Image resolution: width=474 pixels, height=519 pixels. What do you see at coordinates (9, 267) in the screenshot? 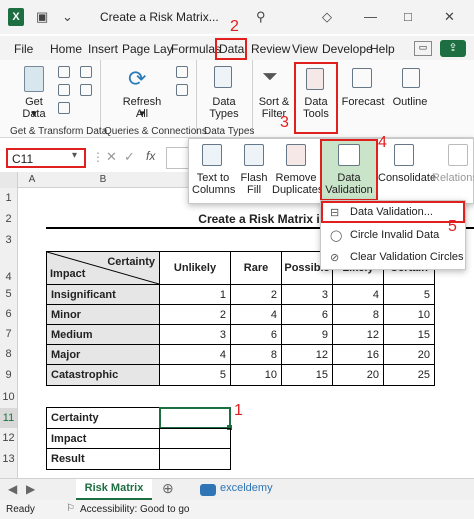
I see `row-header-4: 4` at bounding box center [9, 267].